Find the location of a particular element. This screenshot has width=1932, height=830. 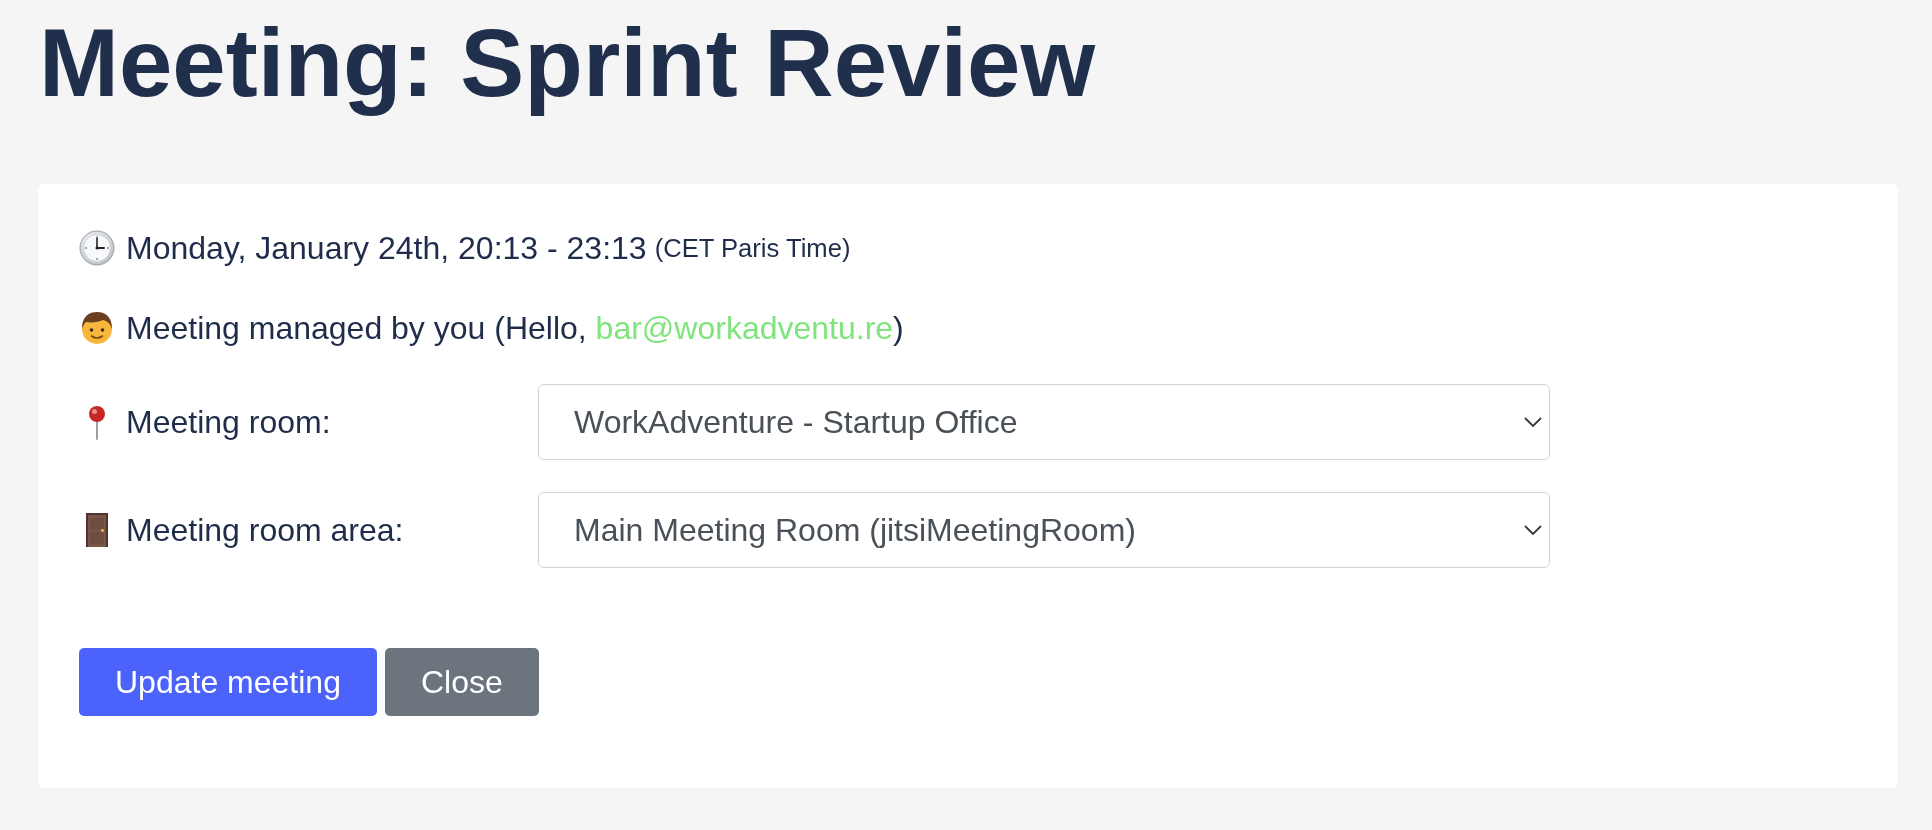

close-button: Close is located at coordinates (461, 682).